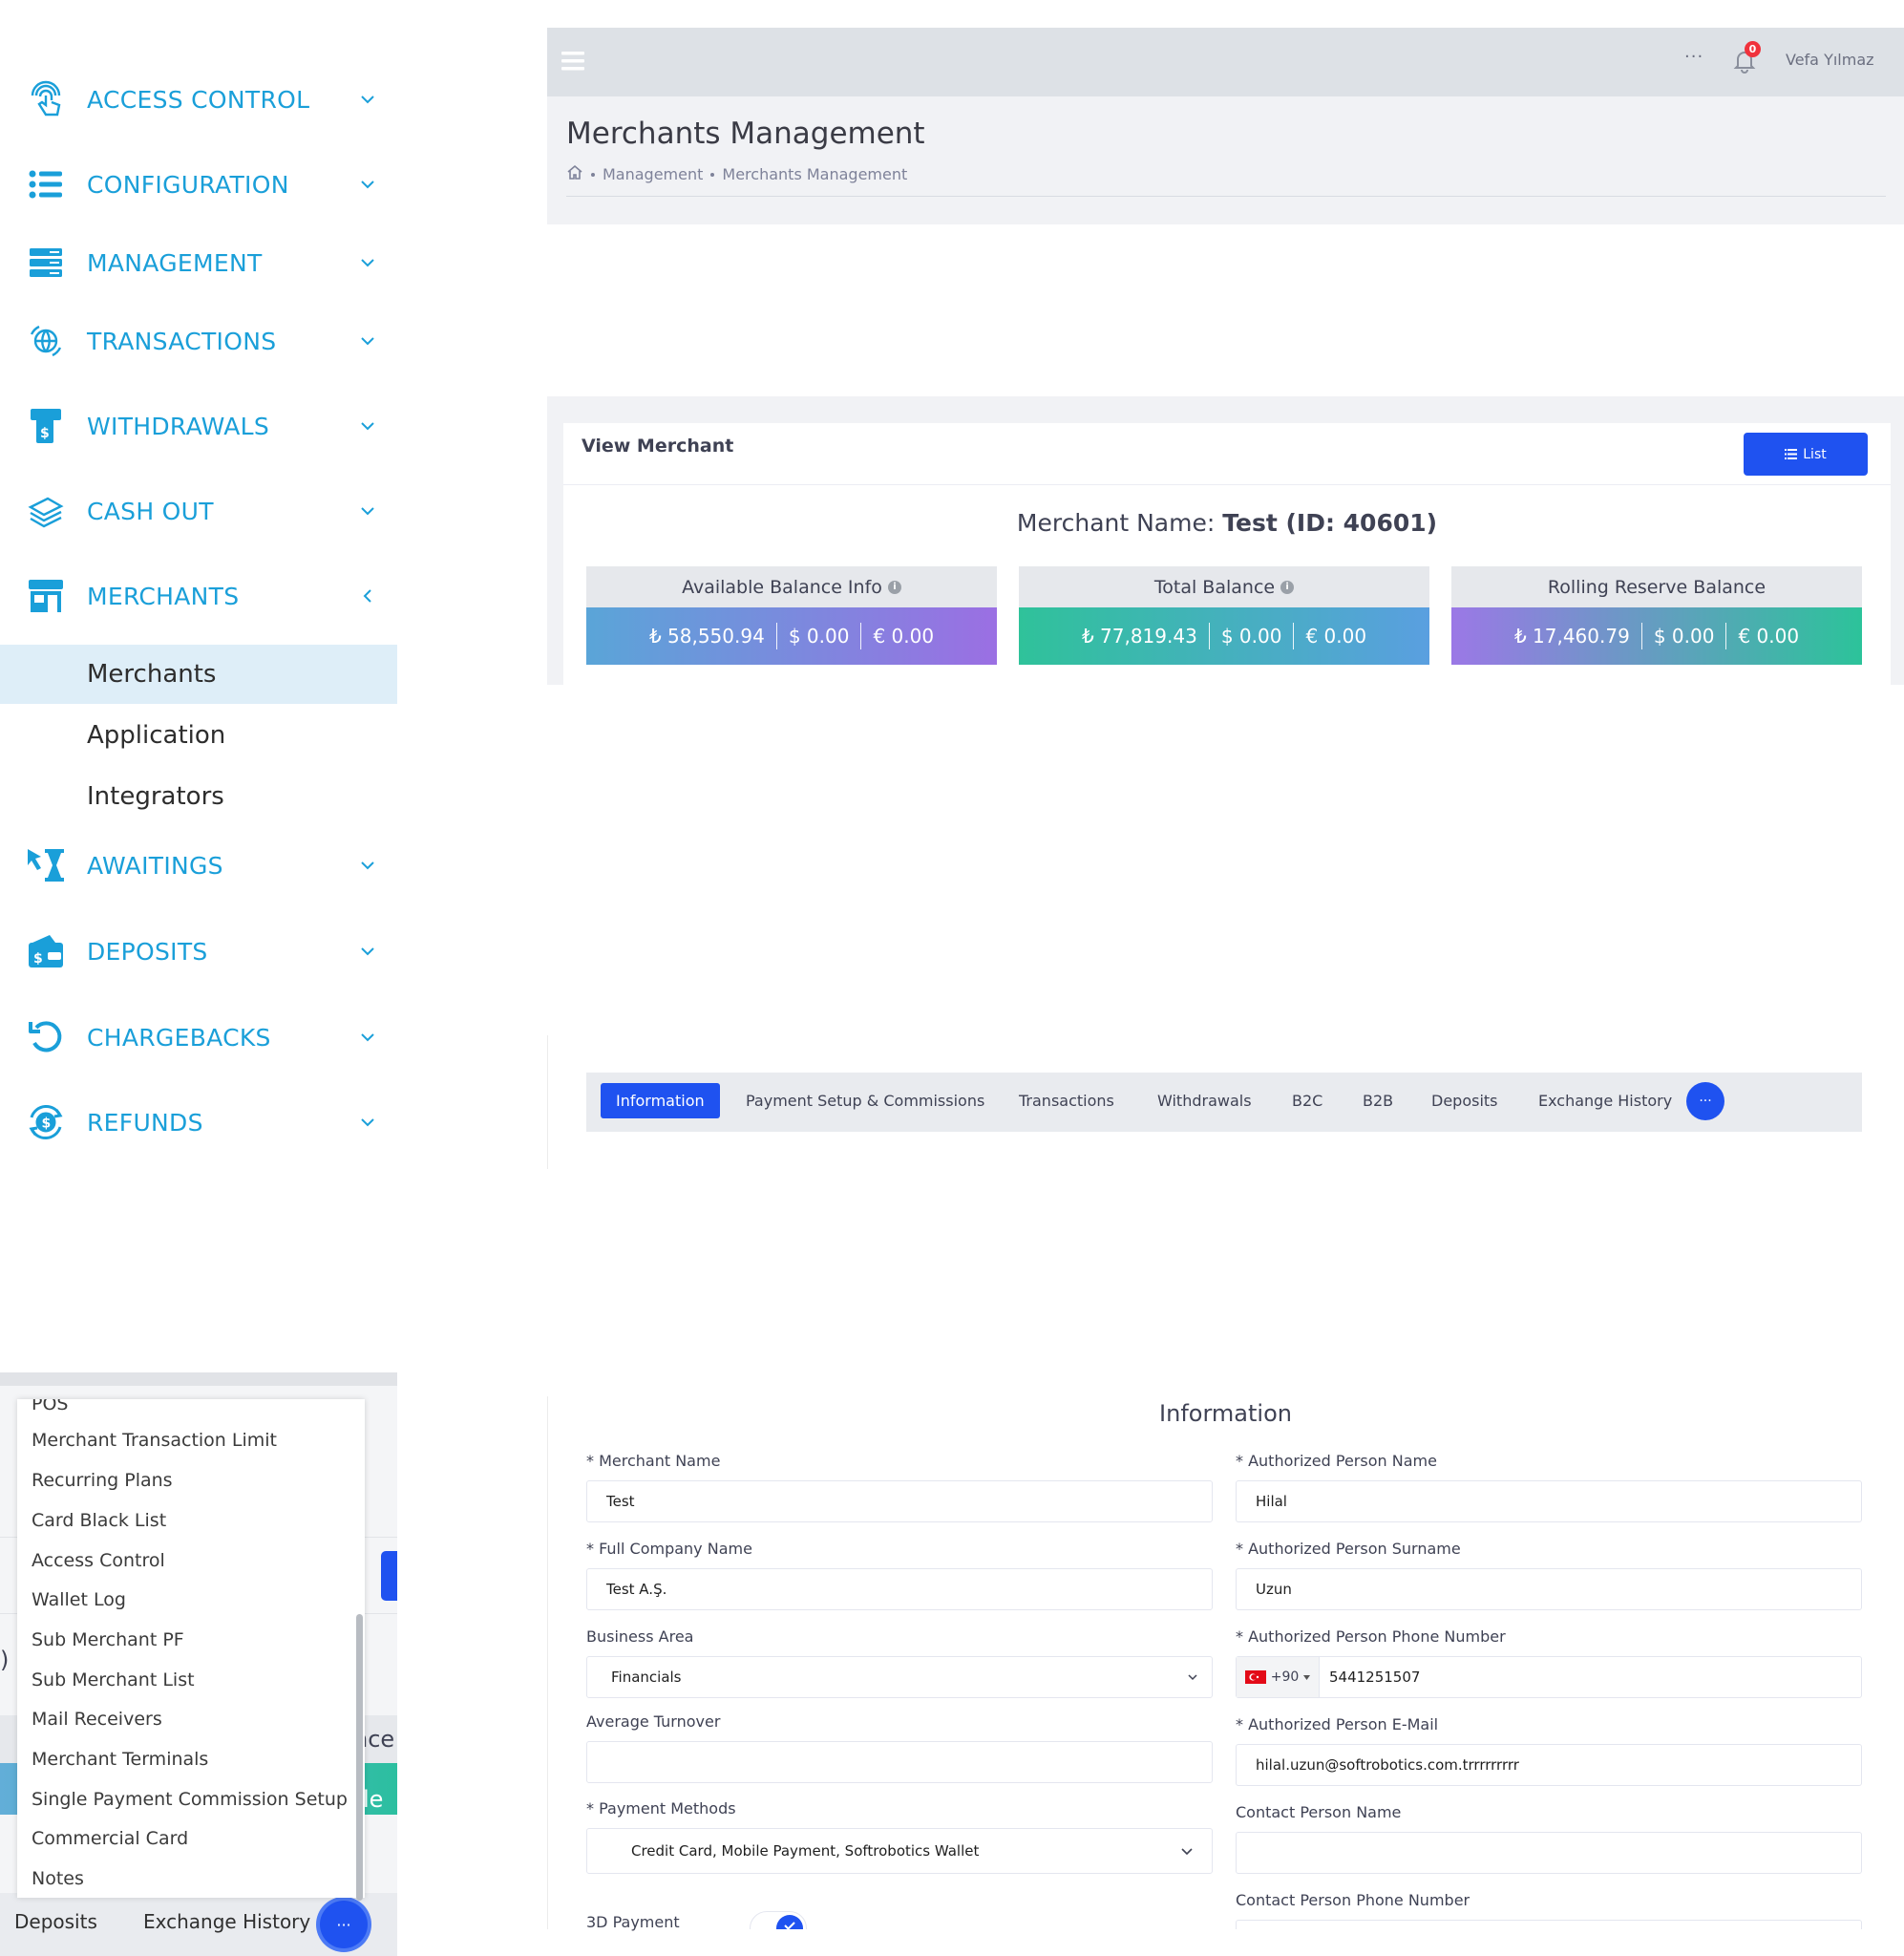 The width and height of the screenshot is (1904, 1956). I want to click on sidebar-item-deposits: $ DEPOSITS, so click(198, 952).